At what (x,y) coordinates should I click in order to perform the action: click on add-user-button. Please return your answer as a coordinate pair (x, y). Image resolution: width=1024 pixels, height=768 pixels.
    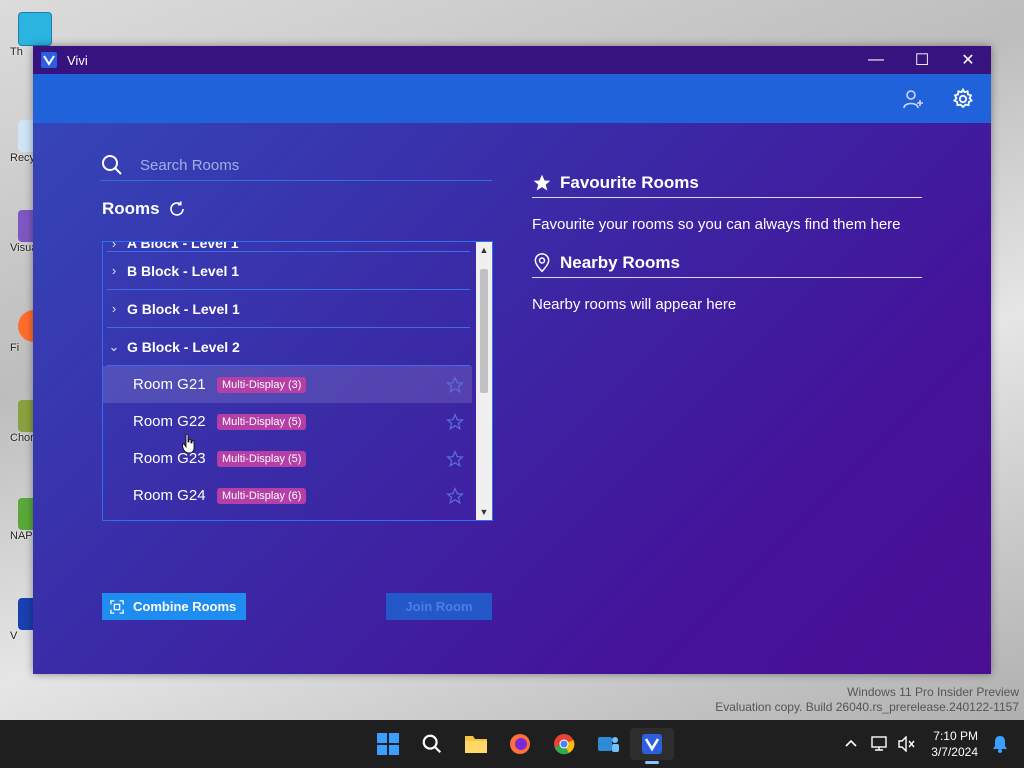
    Looking at the image, I should click on (913, 99).